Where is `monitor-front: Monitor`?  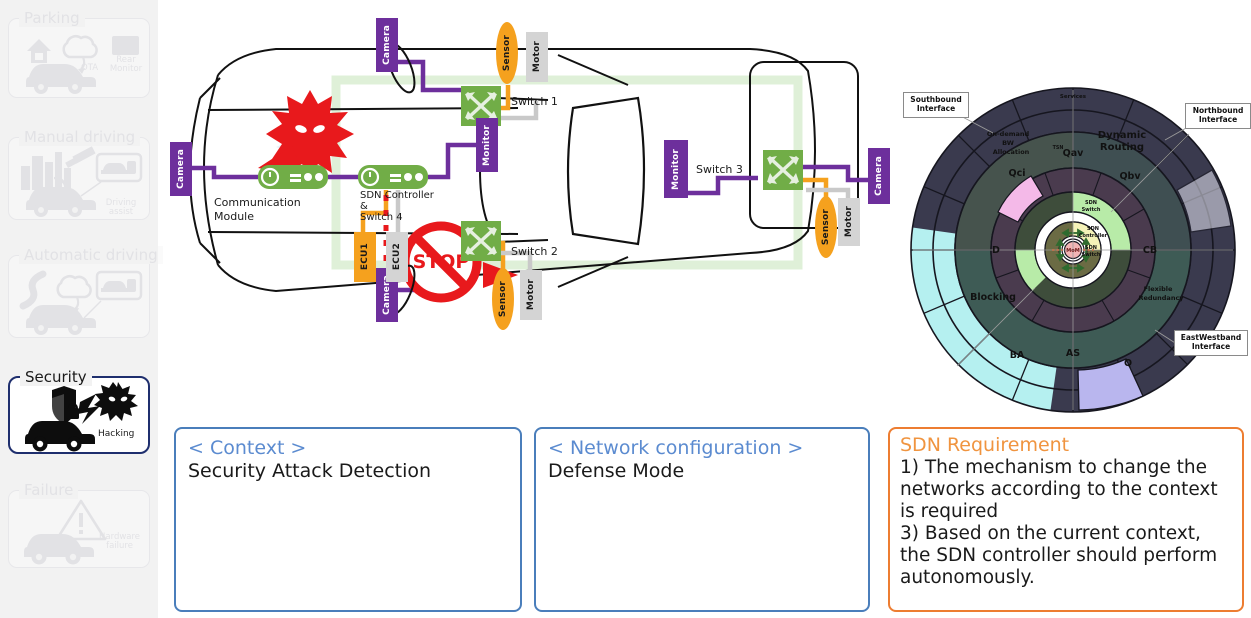 monitor-front: Monitor is located at coordinates (487, 145).